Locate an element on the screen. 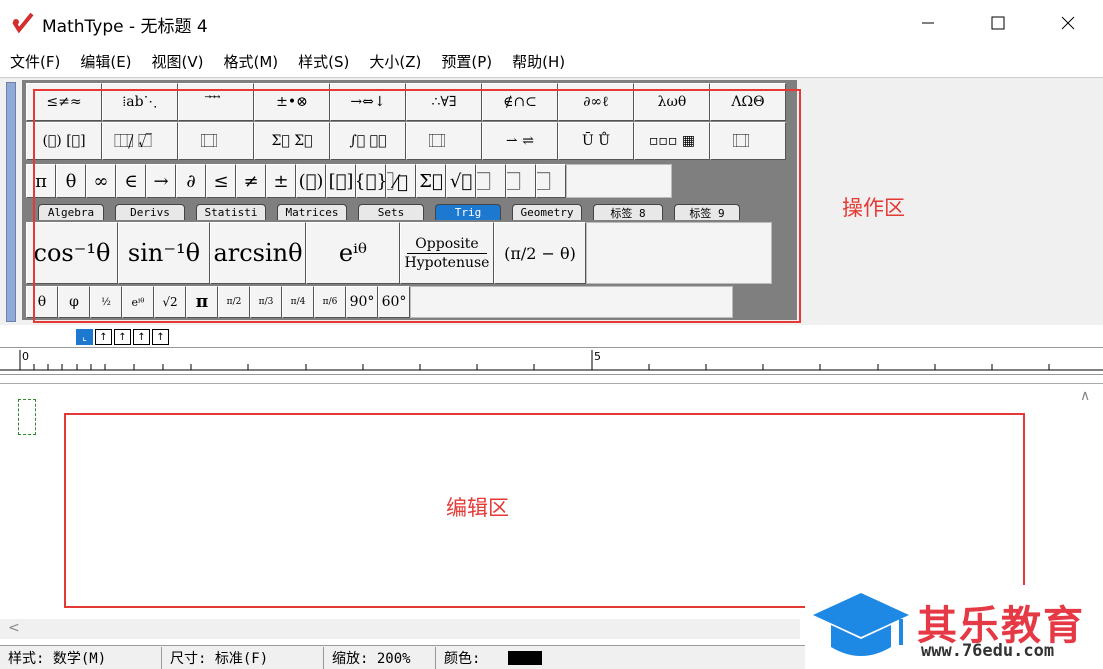  watermark-url: www.76edu.com is located at coordinates (988, 651).